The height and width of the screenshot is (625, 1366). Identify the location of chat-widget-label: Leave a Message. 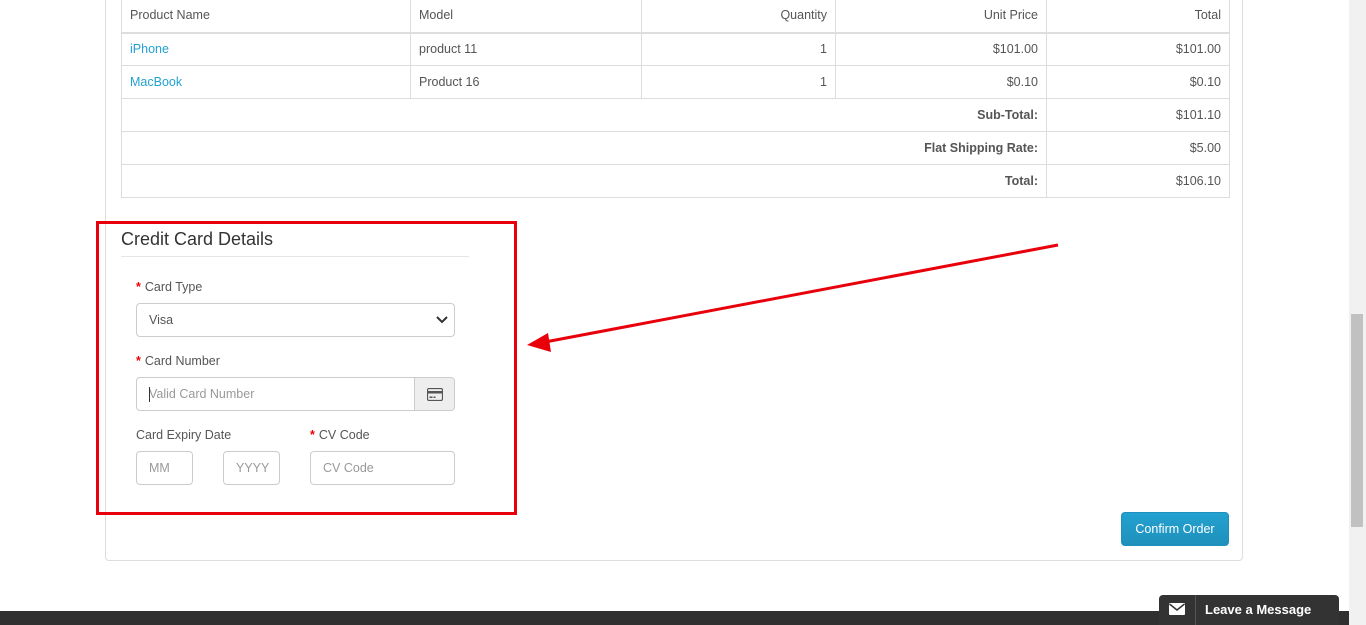
(1258, 609).